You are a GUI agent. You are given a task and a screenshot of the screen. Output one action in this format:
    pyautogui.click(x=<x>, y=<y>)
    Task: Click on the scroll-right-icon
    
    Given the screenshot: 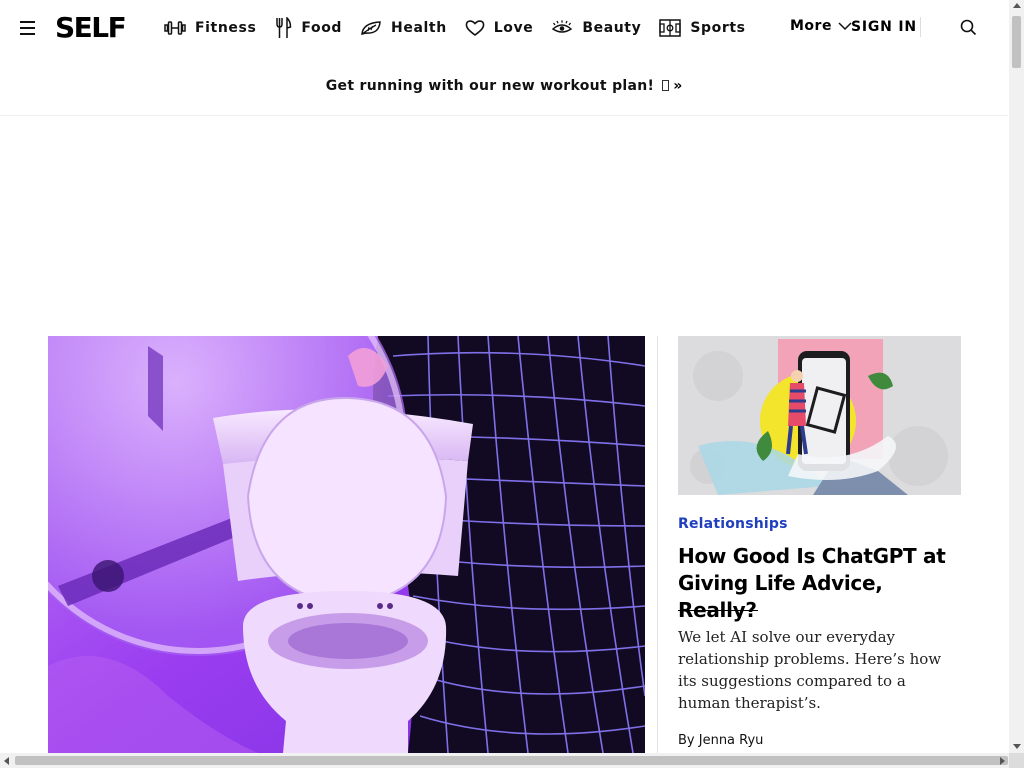 What is the action you would take?
    pyautogui.click(x=1002, y=761)
    